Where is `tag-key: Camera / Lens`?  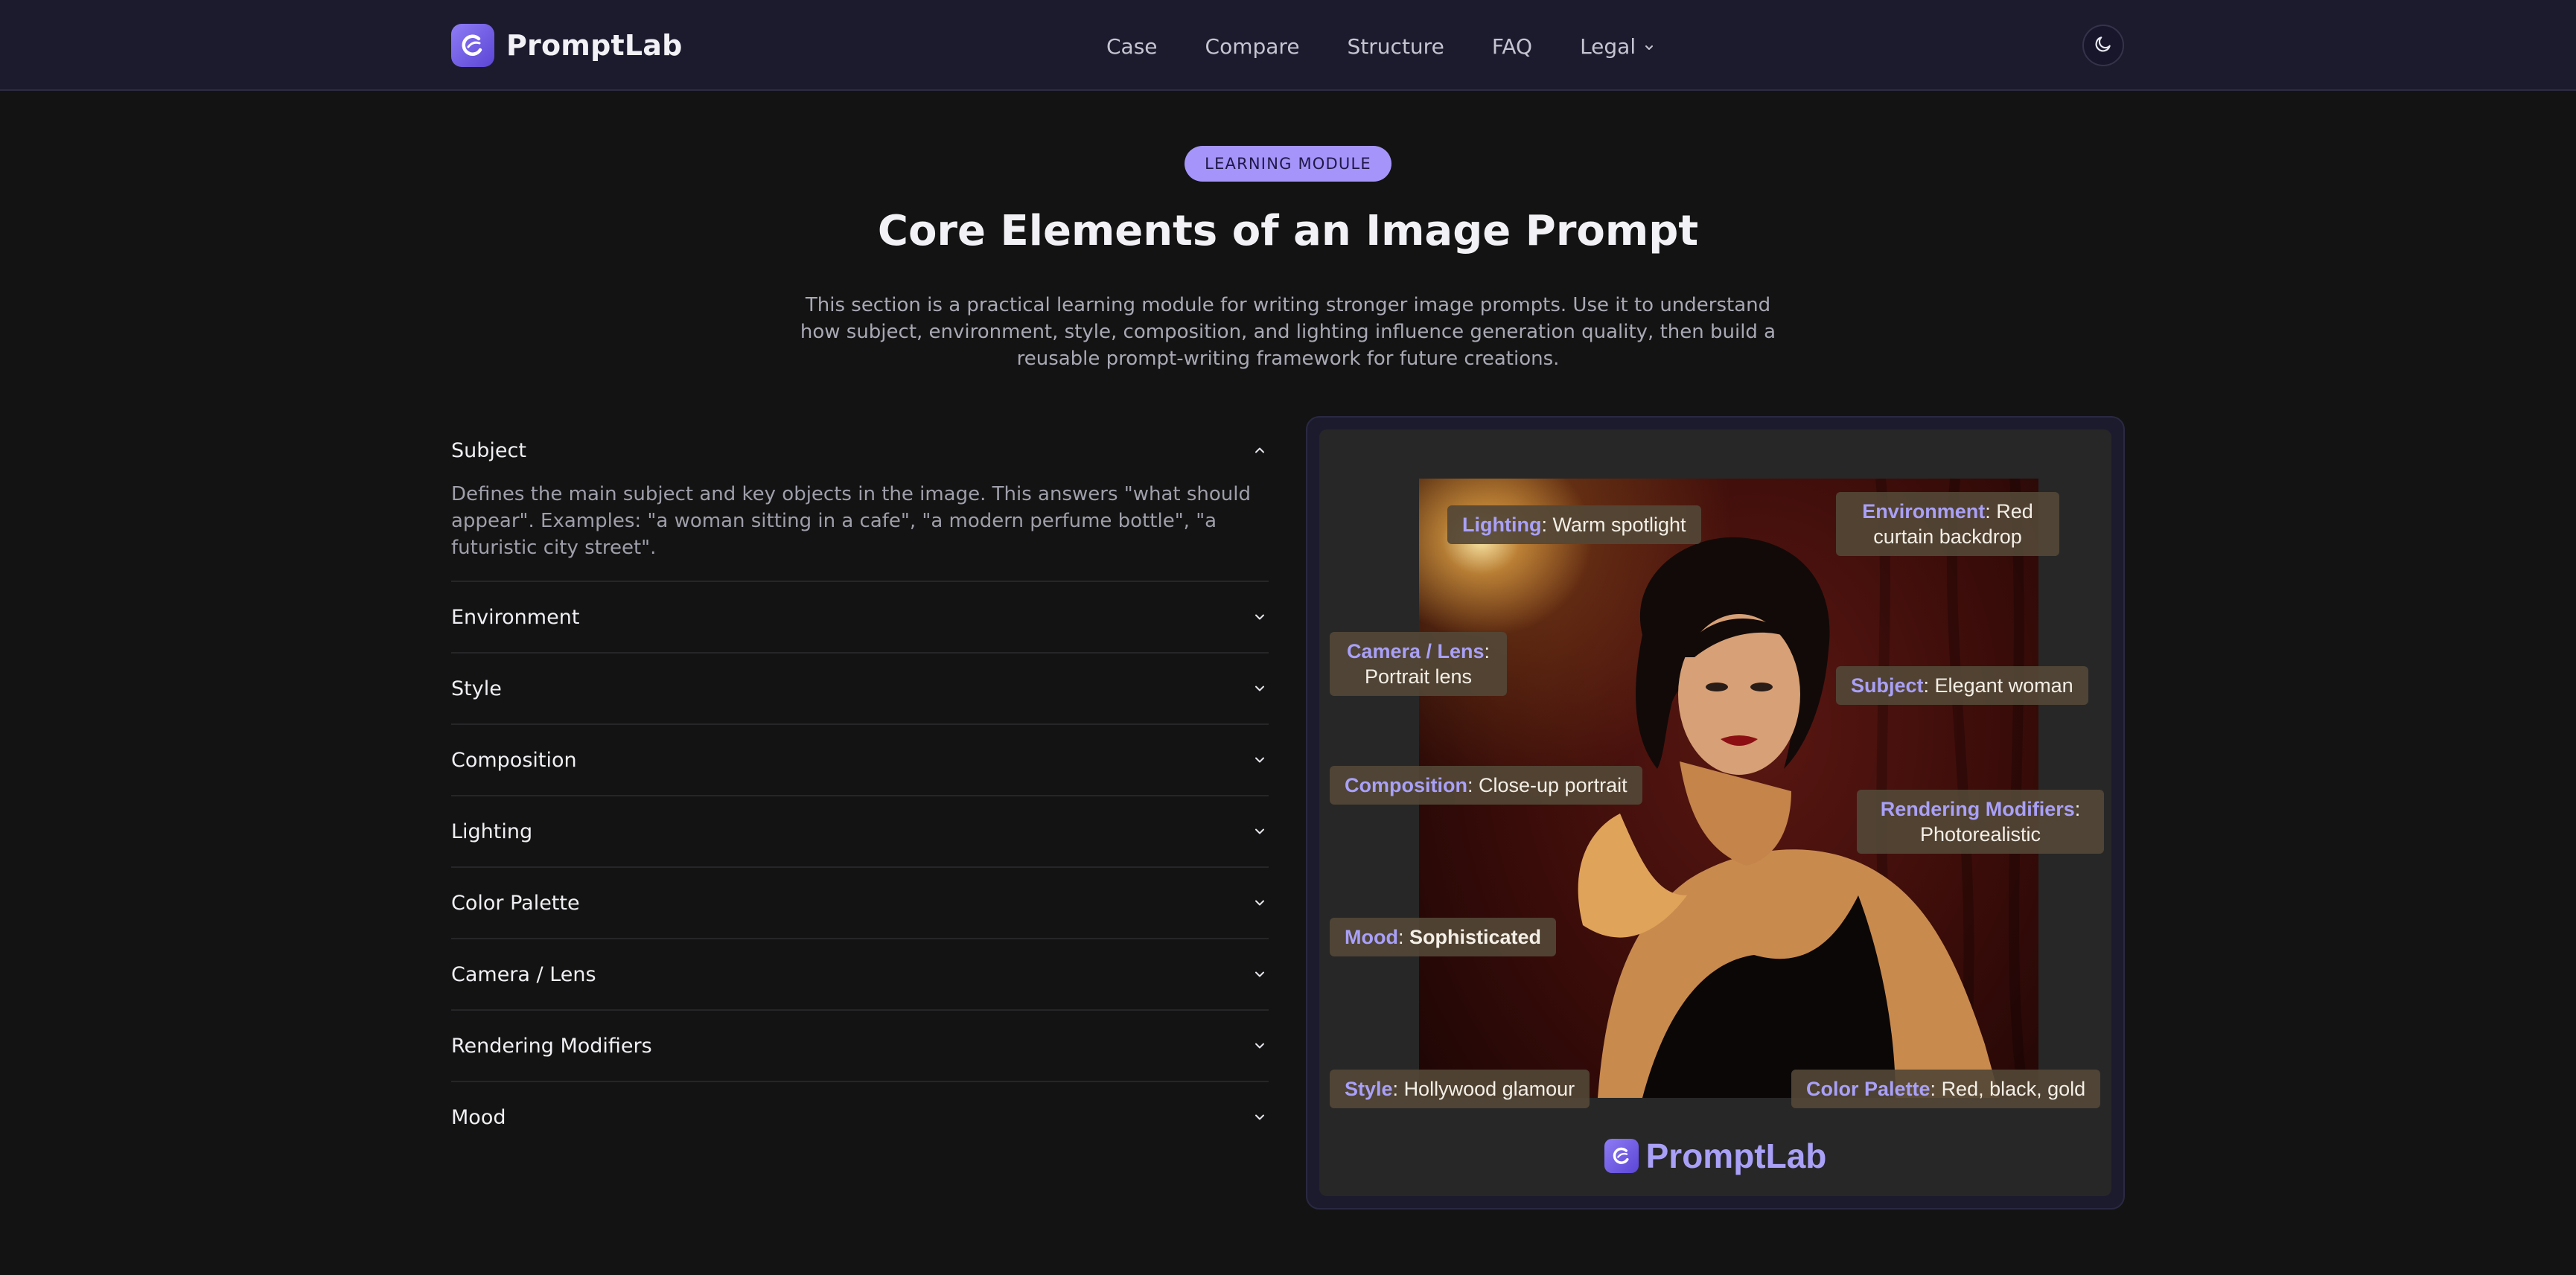
tag-key: Camera / Lens is located at coordinates (1415, 651).